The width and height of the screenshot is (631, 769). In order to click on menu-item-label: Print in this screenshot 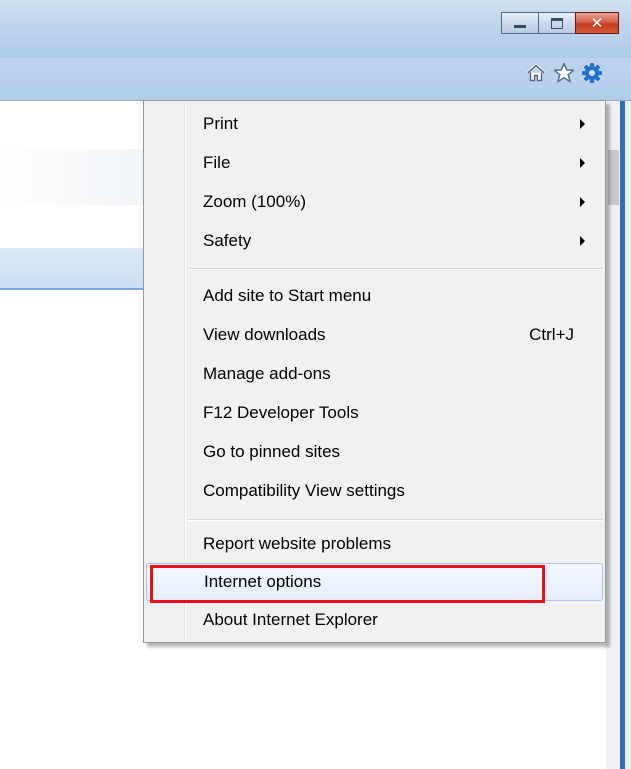, I will do `click(220, 123)`.